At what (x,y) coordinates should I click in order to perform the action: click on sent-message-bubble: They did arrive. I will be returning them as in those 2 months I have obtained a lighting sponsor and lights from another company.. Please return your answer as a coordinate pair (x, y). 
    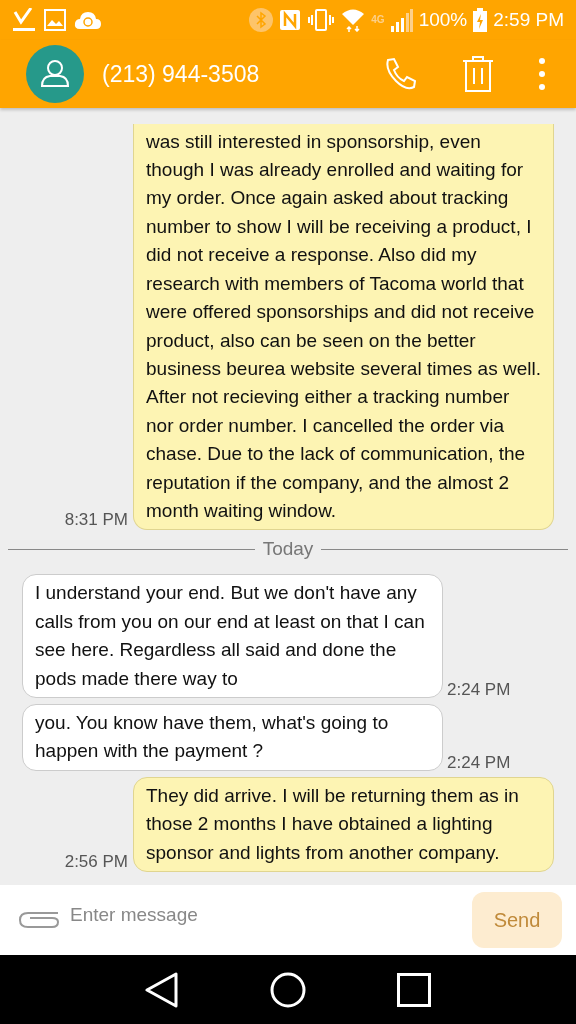
    Looking at the image, I should click on (343, 824).